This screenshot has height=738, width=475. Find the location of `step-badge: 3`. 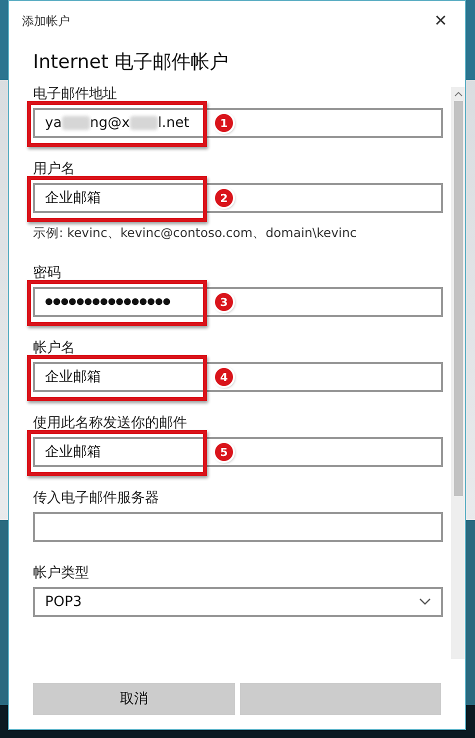

step-badge: 3 is located at coordinates (224, 302).